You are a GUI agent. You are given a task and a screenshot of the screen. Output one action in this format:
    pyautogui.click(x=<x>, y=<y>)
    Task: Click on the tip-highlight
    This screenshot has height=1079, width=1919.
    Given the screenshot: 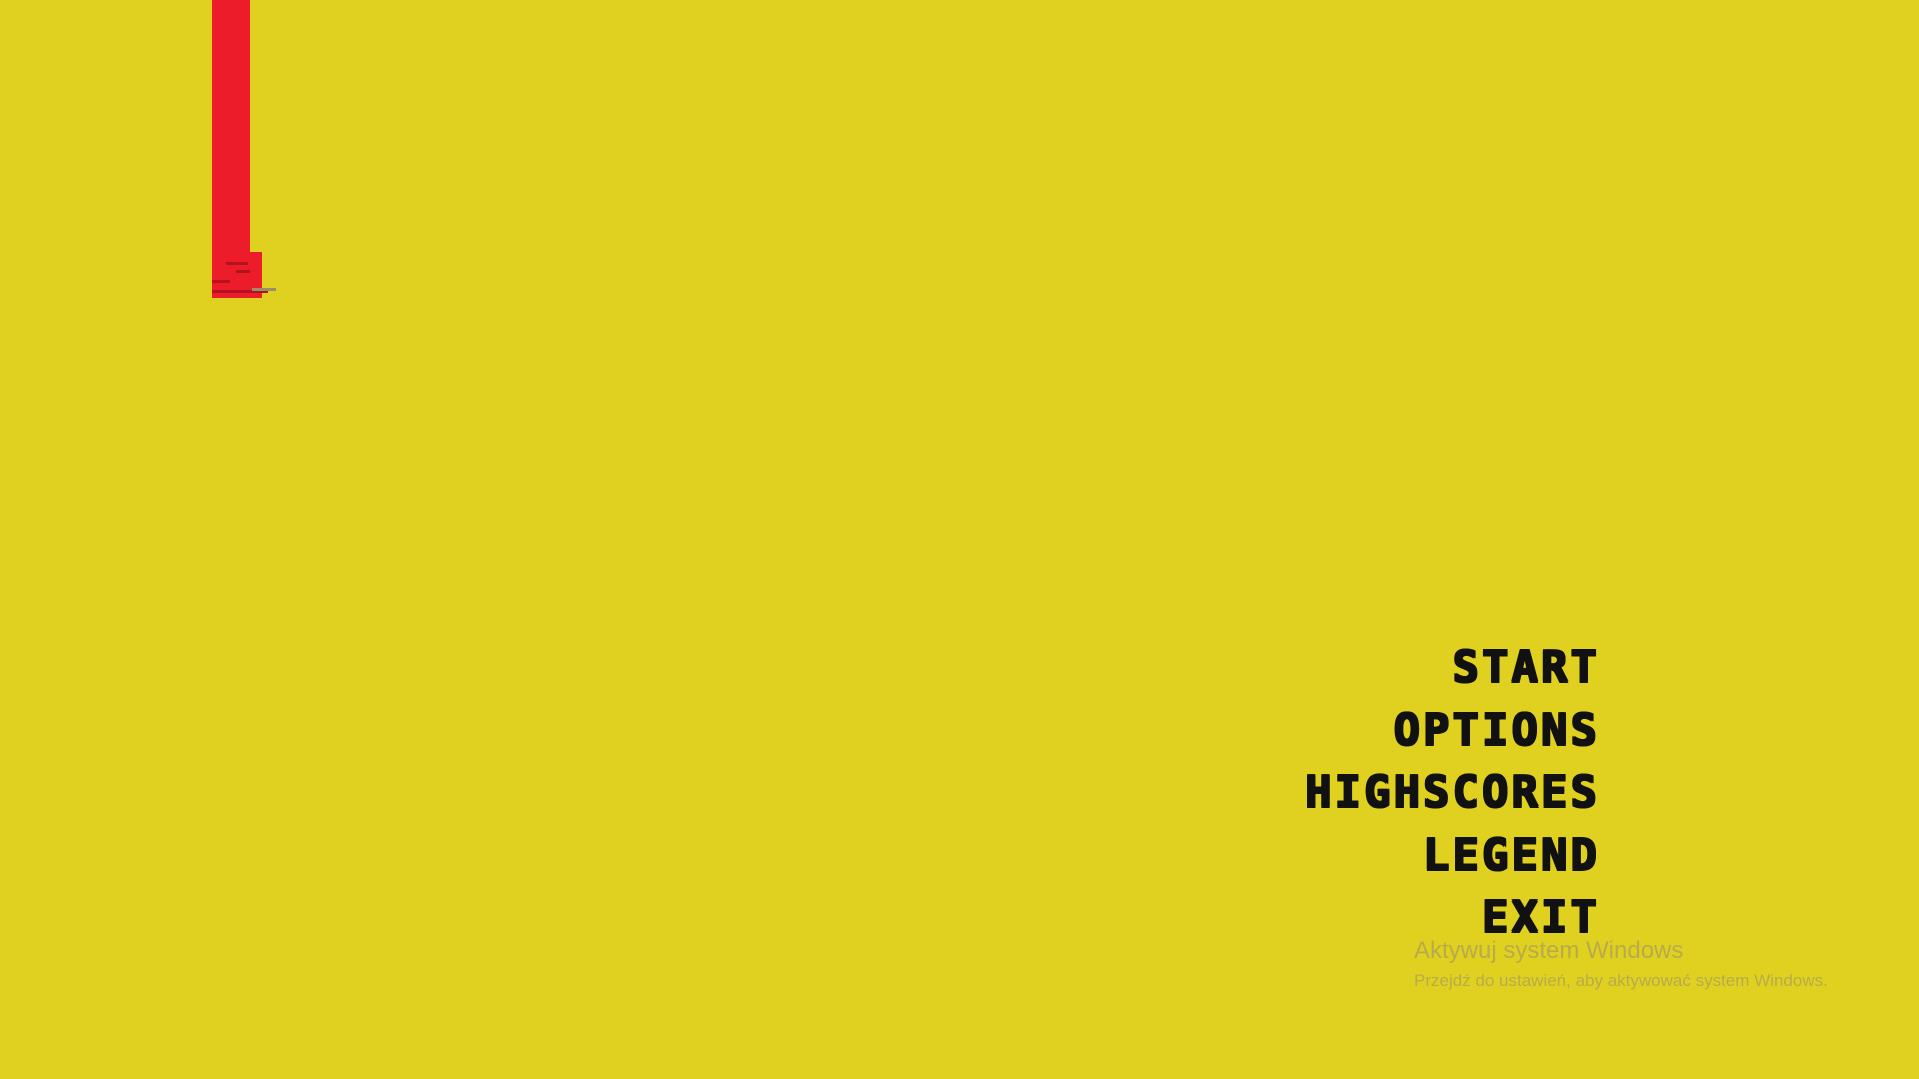 What is the action you would take?
    pyautogui.click(x=264, y=289)
    